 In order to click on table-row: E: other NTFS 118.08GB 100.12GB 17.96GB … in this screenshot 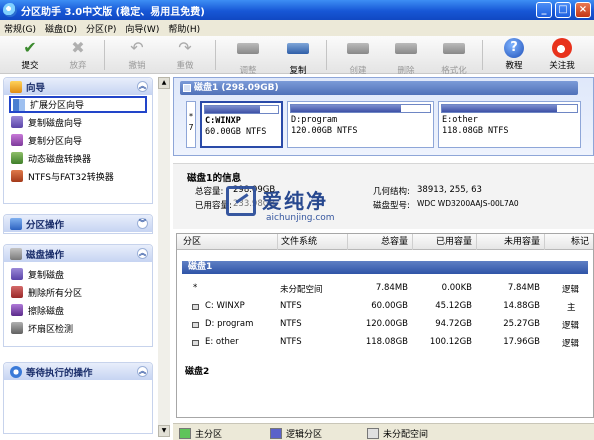, I will do `click(385, 343)`.